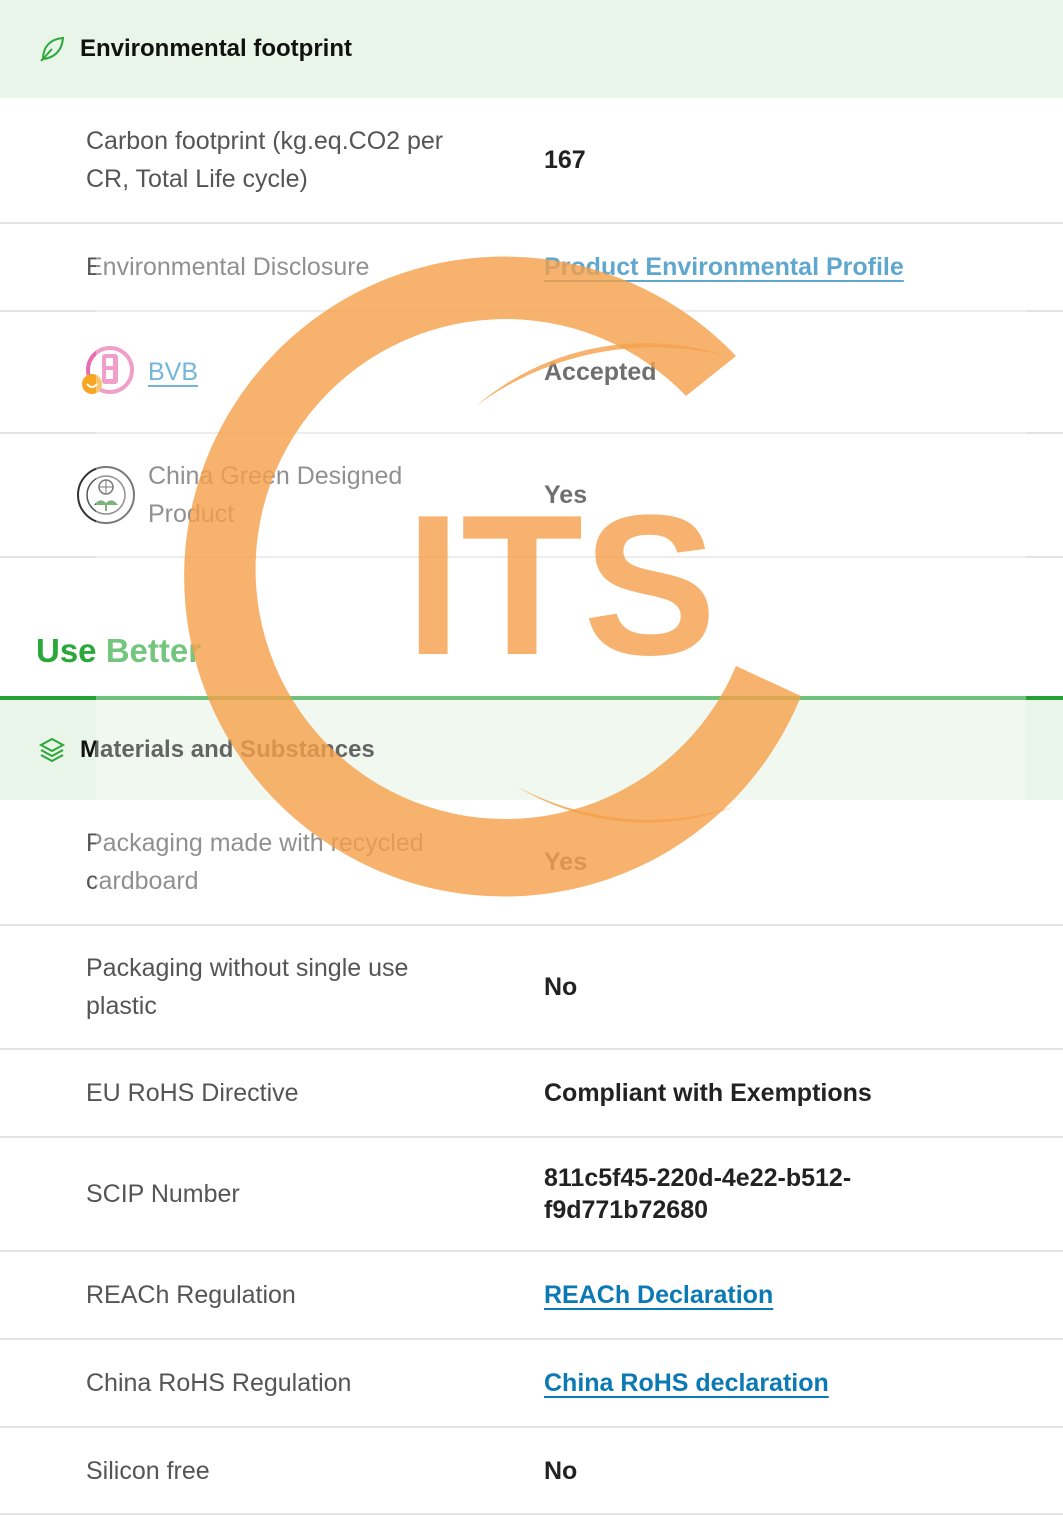 Image resolution: width=1063 pixels, height=1515 pixels. I want to click on eco-design-logo-icon, so click(106, 495).